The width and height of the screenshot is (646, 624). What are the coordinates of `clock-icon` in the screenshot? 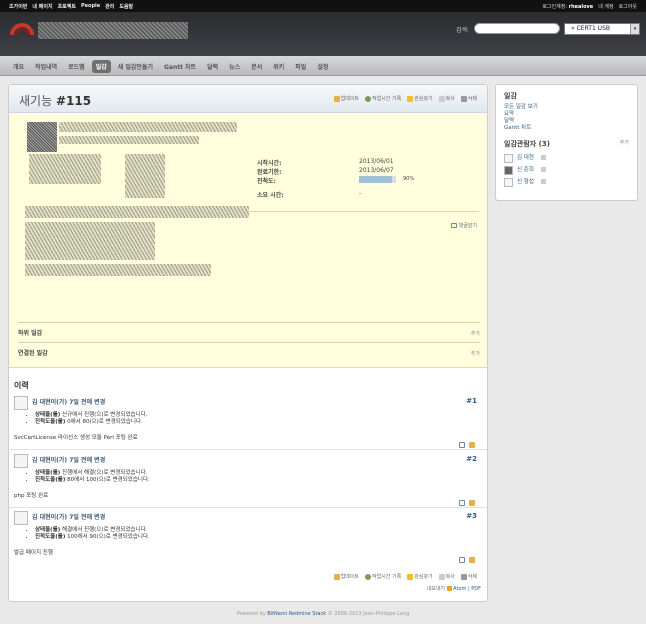 It's located at (367, 98).